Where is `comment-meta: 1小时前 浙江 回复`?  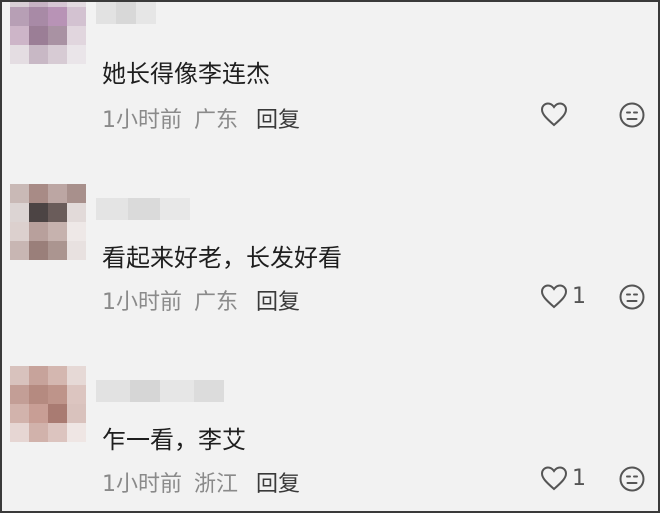 comment-meta: 1小时前 浙江 回复 is located at coordinates (201, 482).